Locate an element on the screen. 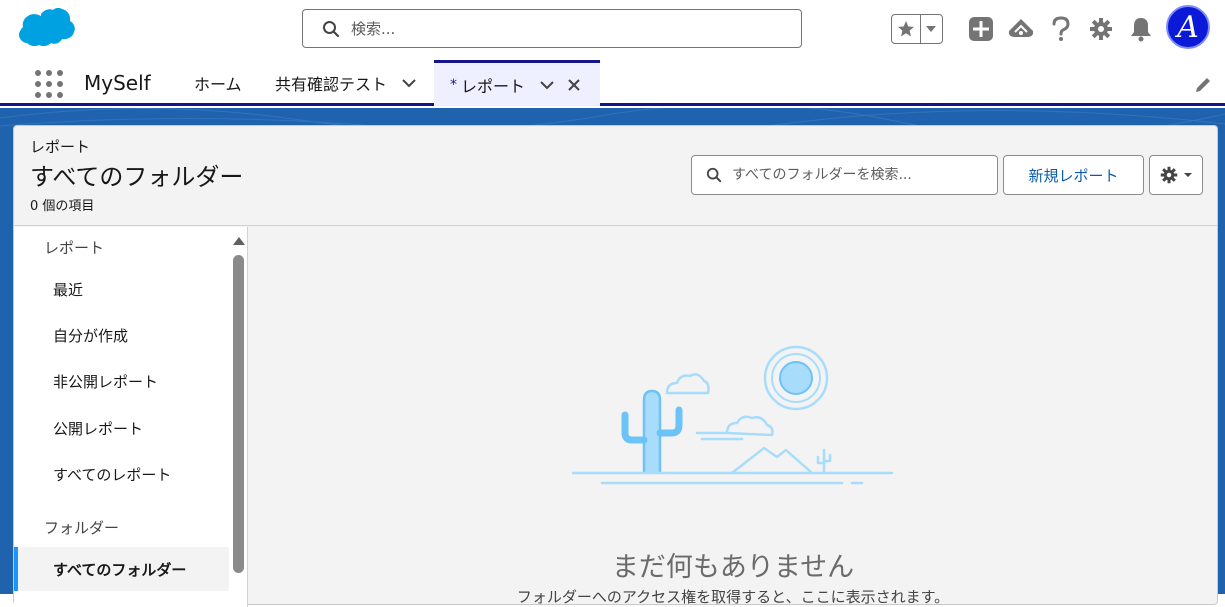  sidebar-item-all-folders: すべてのフォルダー is located at coordinates (121, 569).